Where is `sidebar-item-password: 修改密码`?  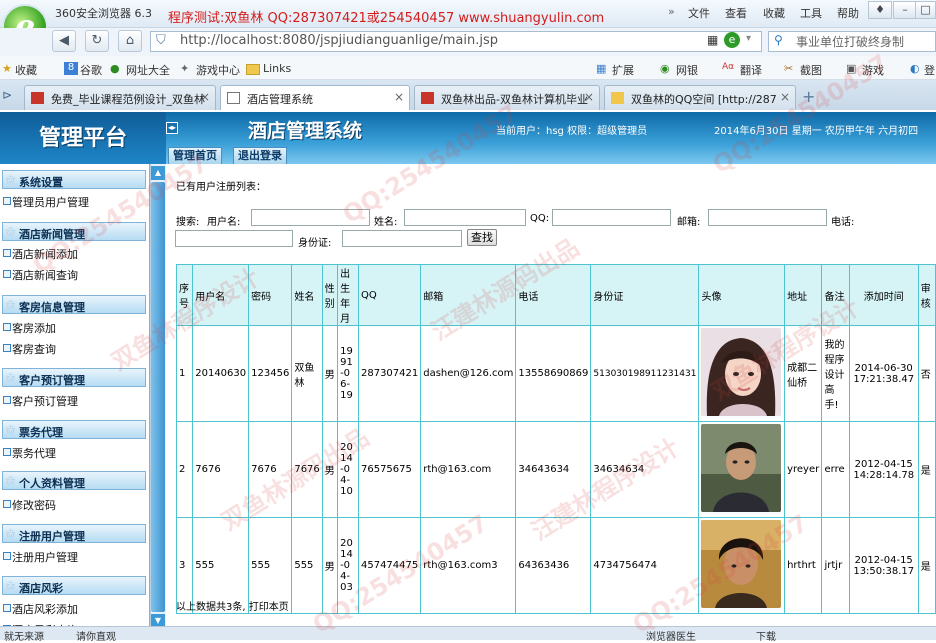 sidebar-item-password: 修改密码 is located at coordinates (29, 505).